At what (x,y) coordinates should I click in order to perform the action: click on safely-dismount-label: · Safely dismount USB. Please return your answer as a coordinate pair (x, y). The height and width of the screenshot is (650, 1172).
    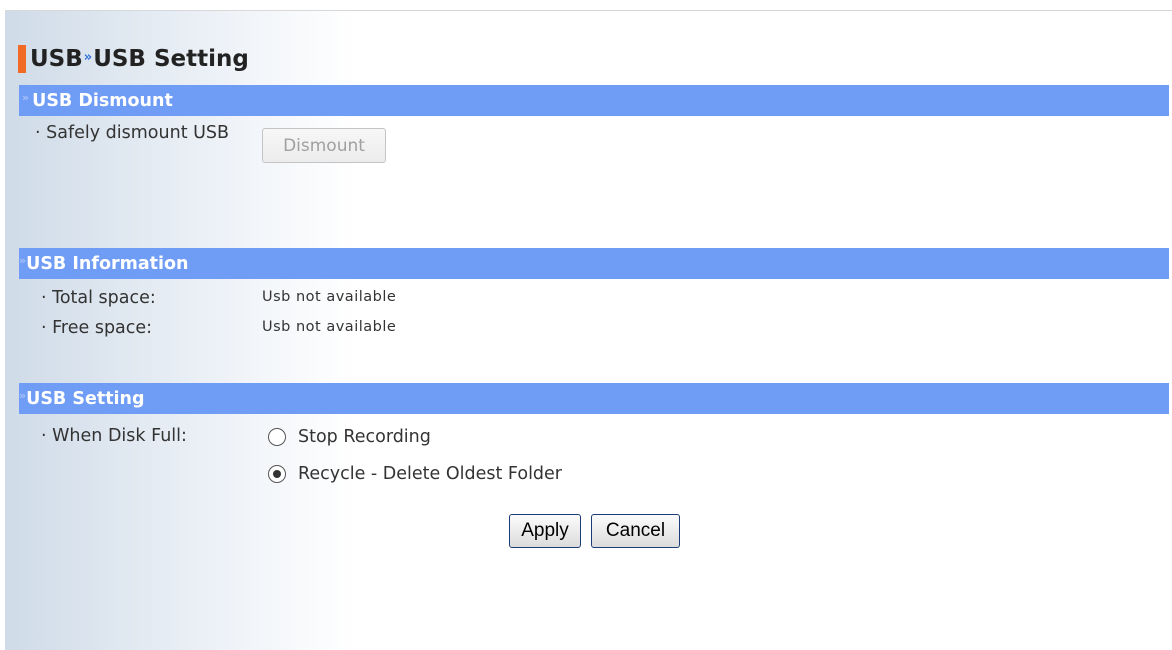
    Looking at the image, I should click on (132, 133).